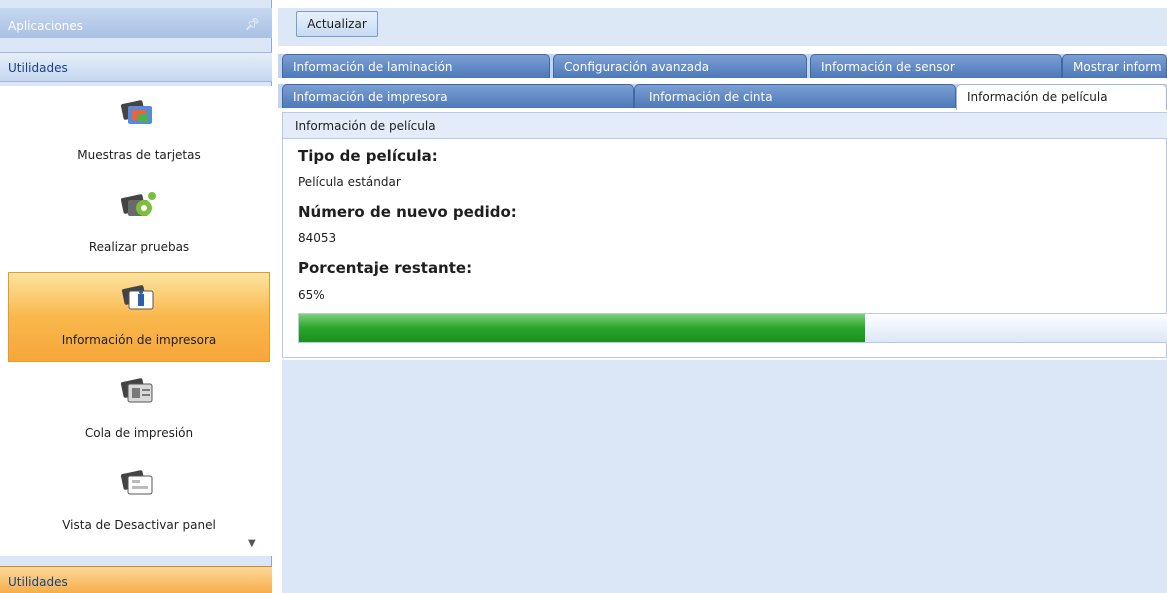  I want to click on tab-advanced-config: Configuración avanzada, so click(680, 66).